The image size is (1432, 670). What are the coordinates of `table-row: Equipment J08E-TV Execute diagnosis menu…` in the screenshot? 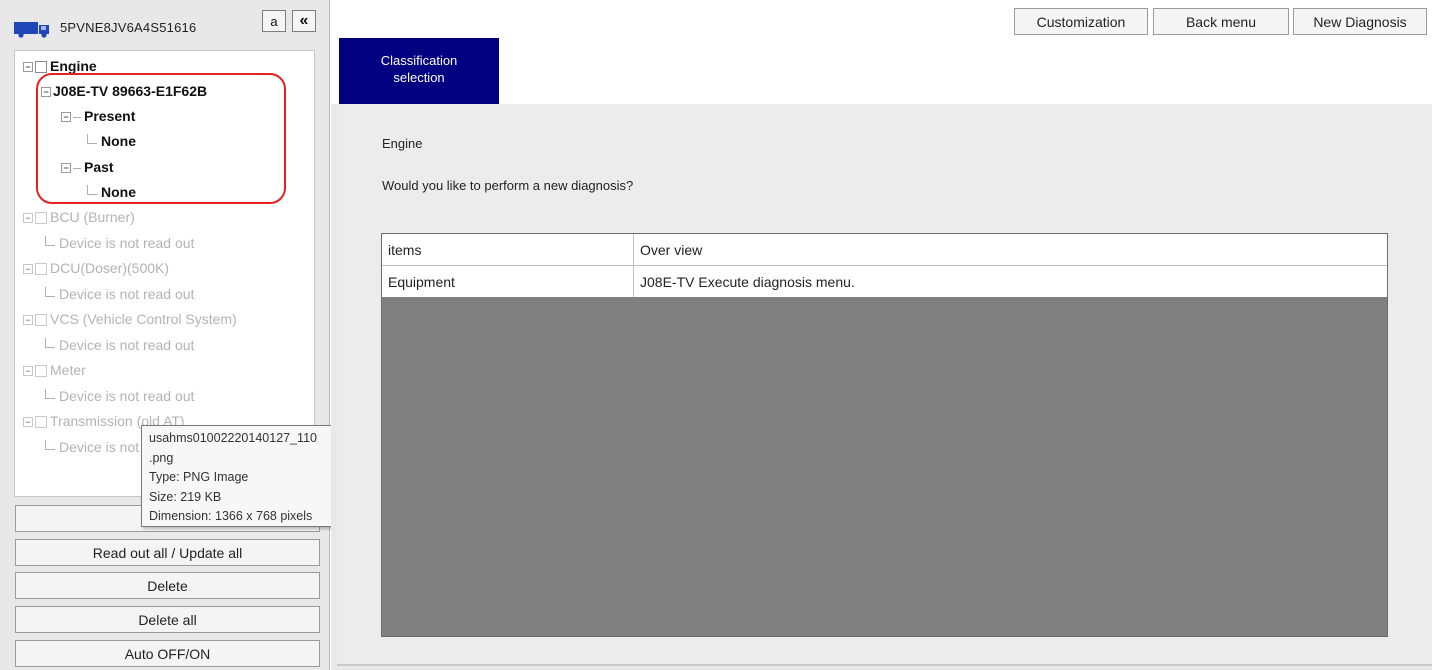 It's located at (884, 281).